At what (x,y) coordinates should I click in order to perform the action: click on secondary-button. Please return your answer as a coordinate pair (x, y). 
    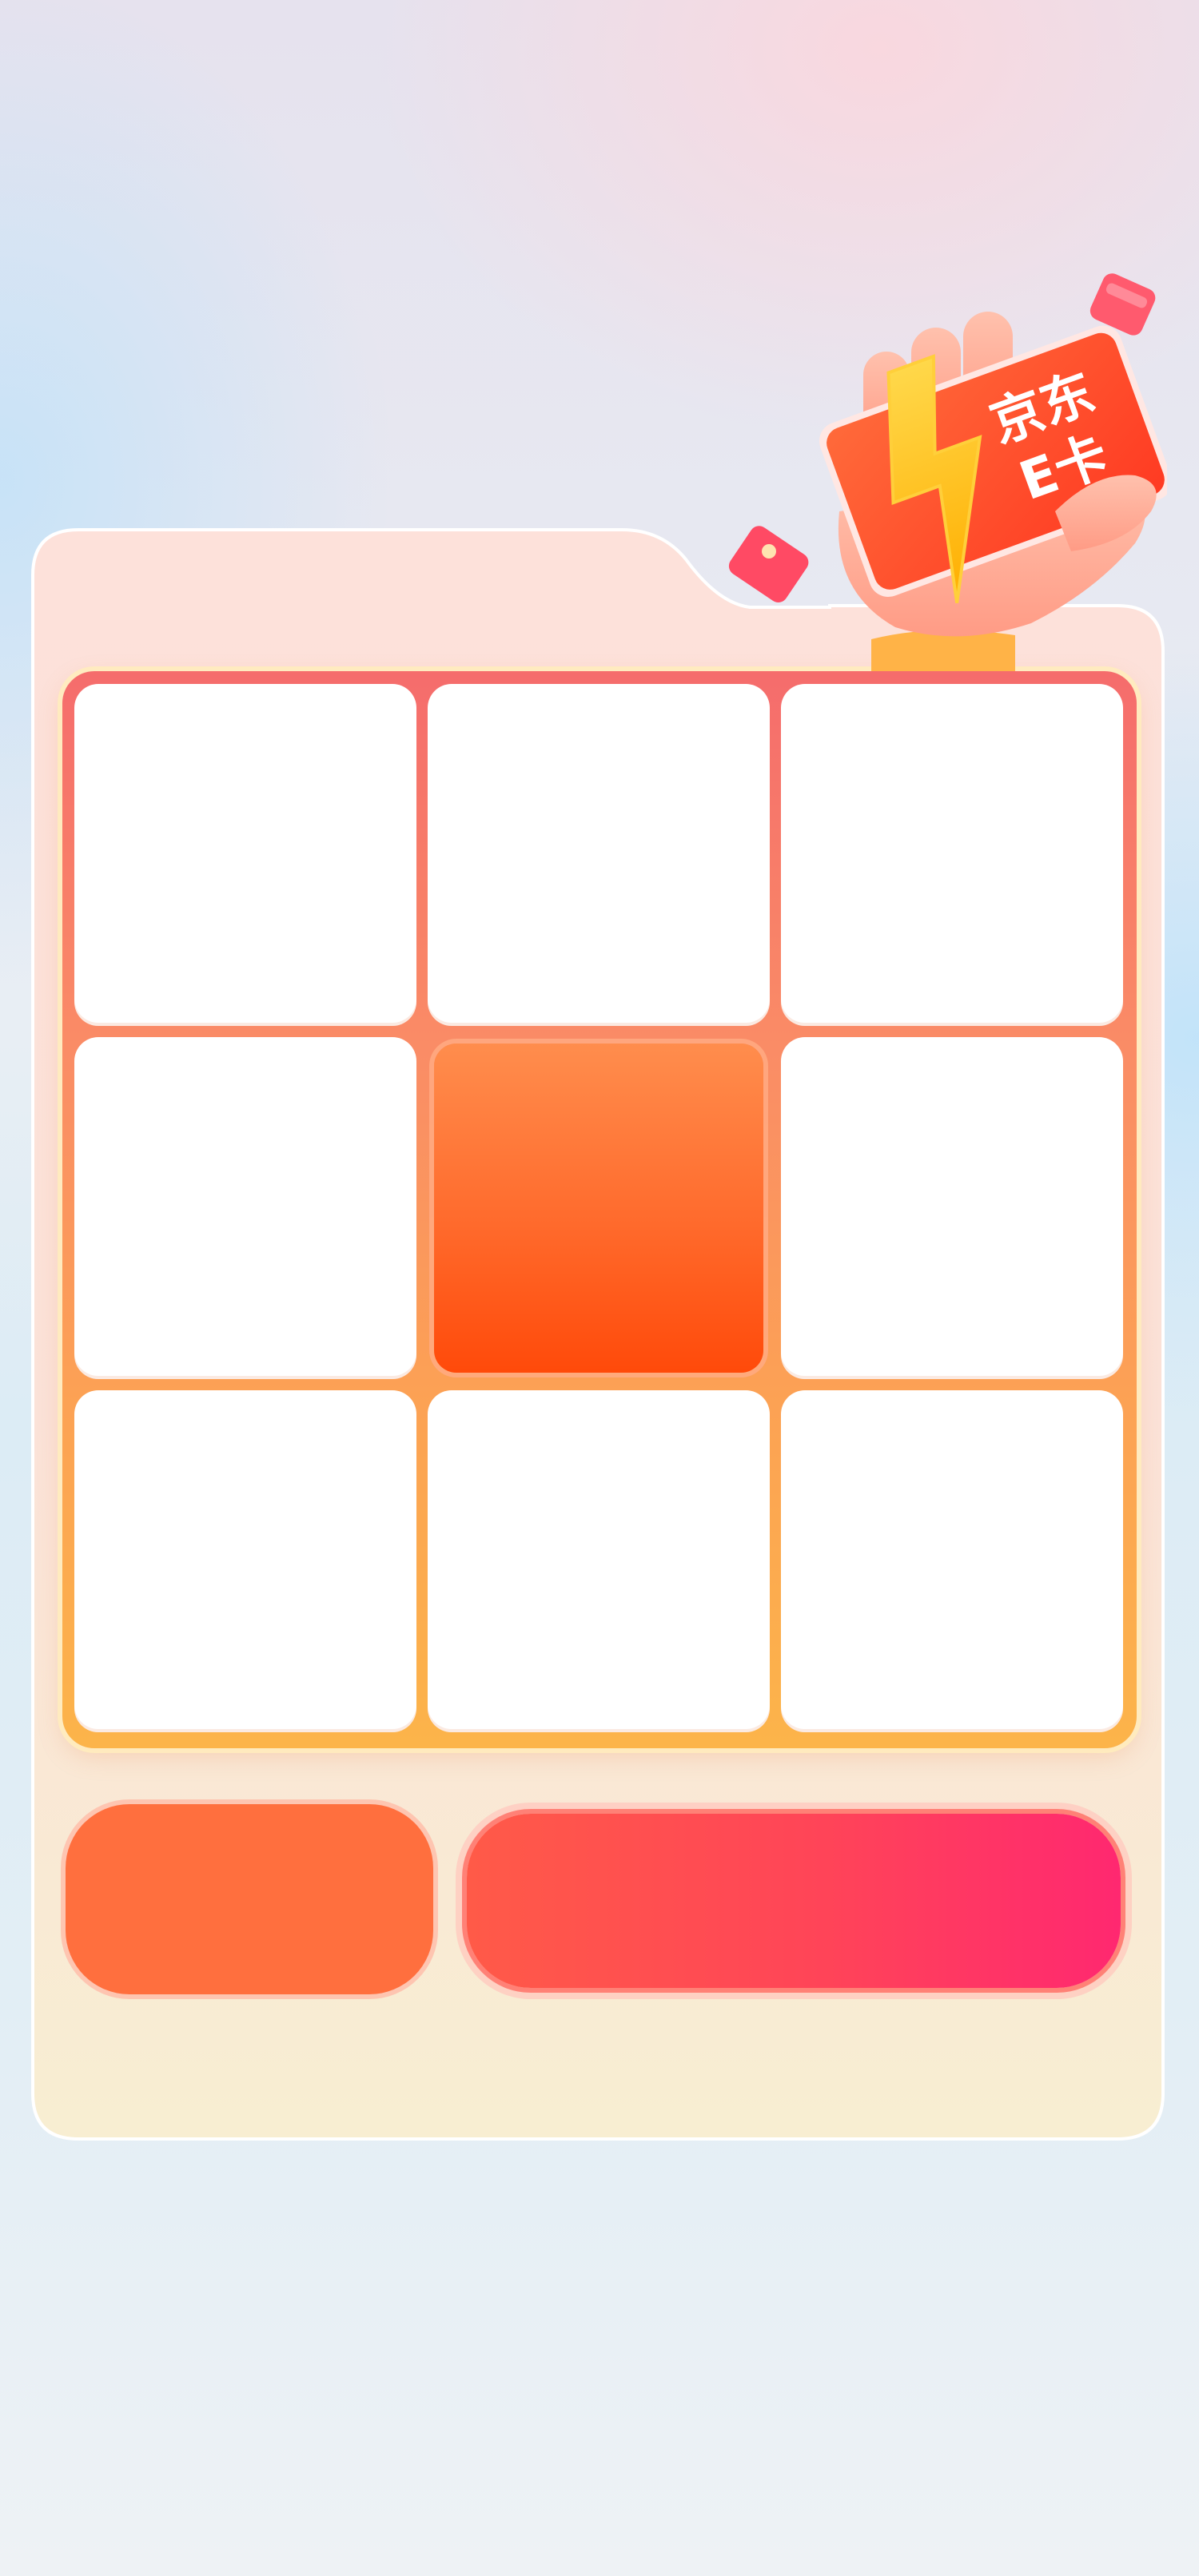
    Looking at the image, I should click on (249, 1899).